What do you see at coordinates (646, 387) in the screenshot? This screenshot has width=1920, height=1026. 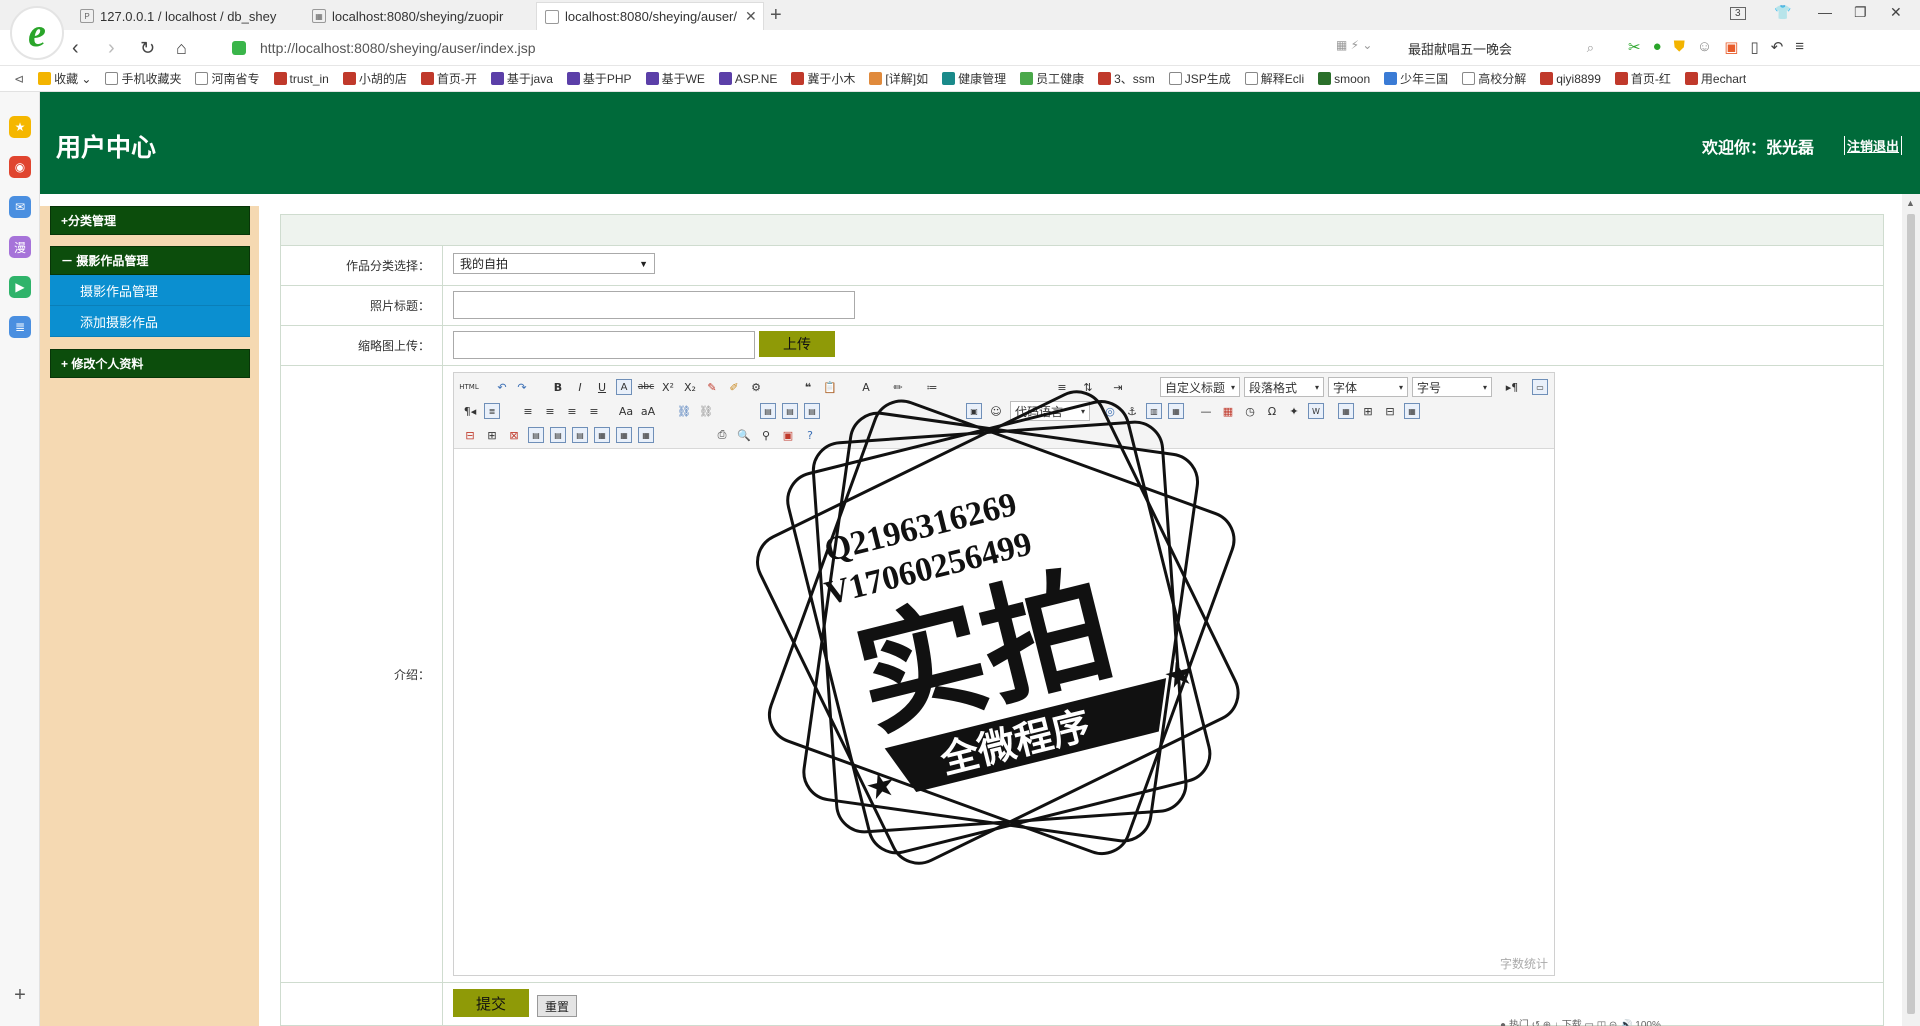 I see `strikethrough-icon: abc` at bounding box center [646, 387].